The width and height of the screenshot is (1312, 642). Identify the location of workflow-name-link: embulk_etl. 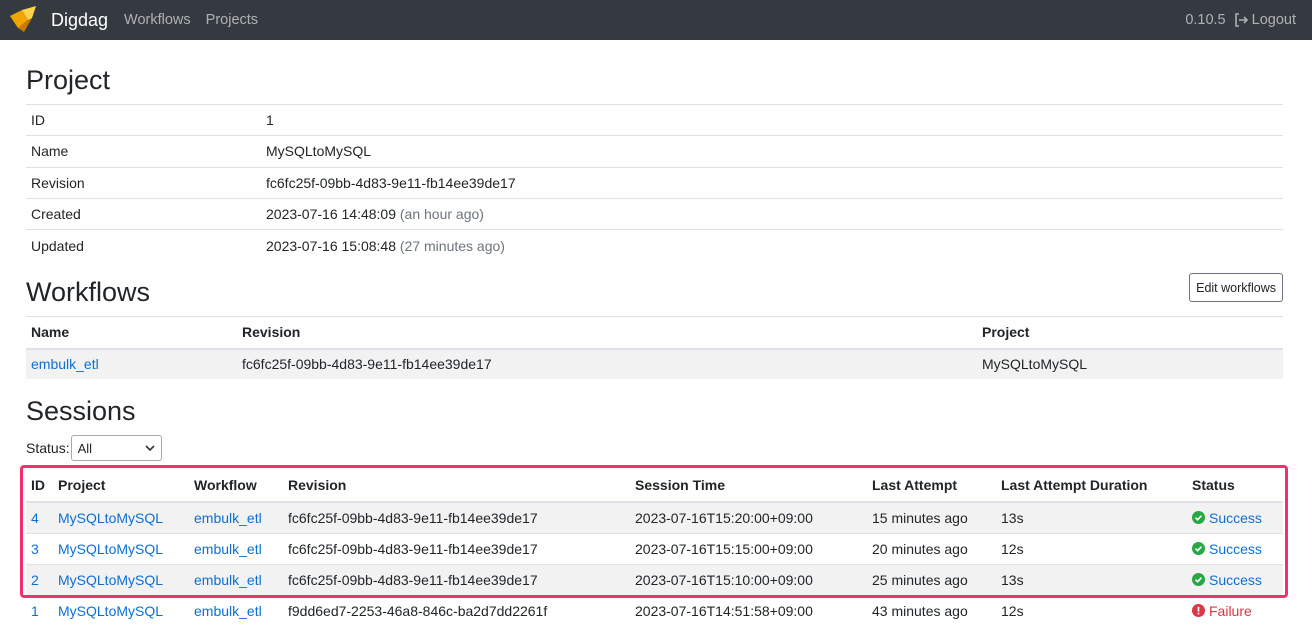
(65, 364).